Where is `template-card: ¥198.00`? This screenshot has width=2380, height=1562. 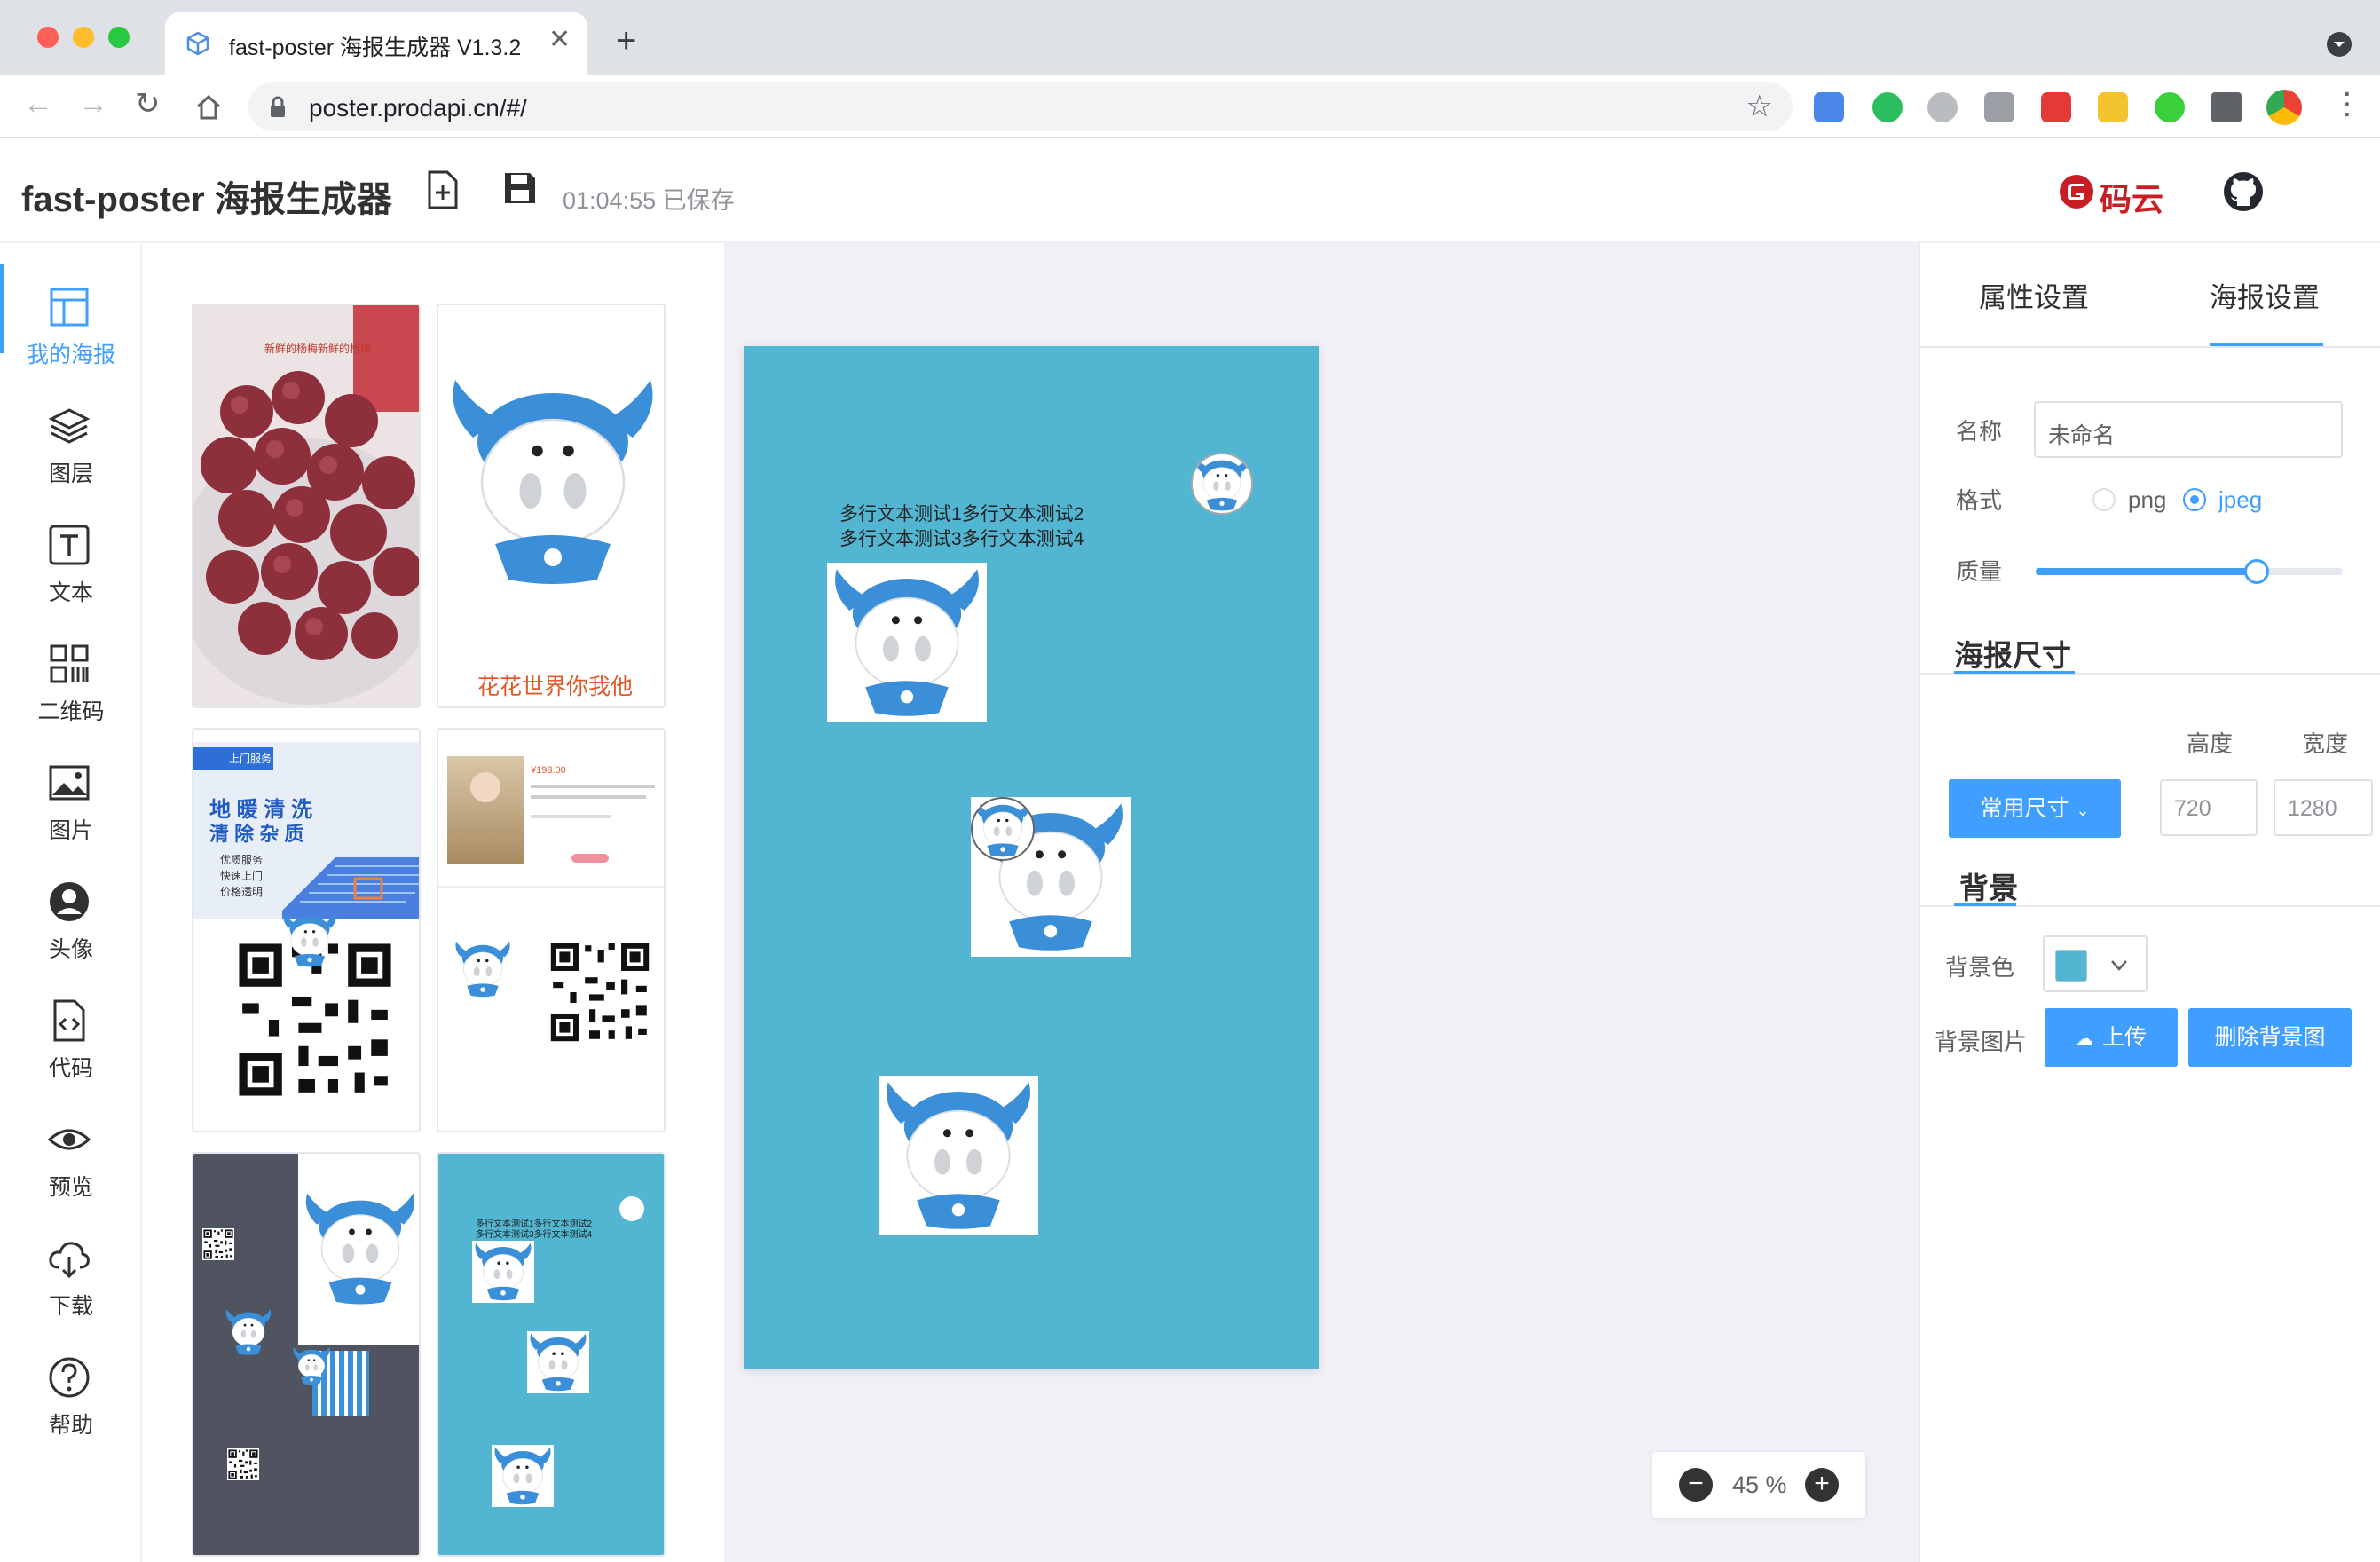
template-card: ¥198.00 is located at coordinates (551, 930).